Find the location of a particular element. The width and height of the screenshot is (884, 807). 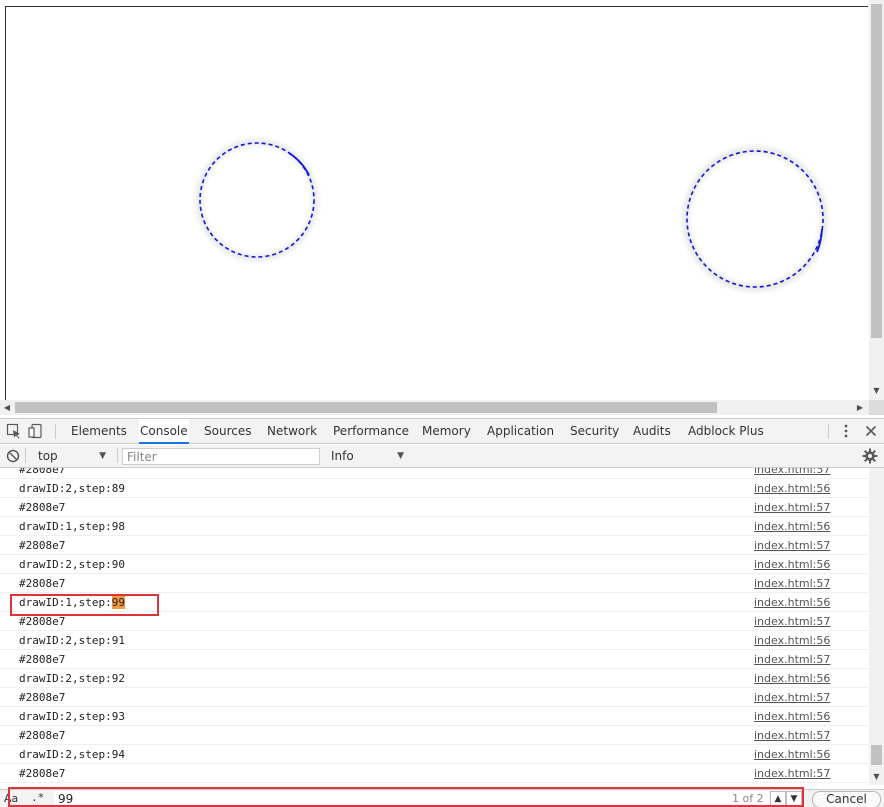

match-case-toggle: Aa is located at coordinates (11, 798).